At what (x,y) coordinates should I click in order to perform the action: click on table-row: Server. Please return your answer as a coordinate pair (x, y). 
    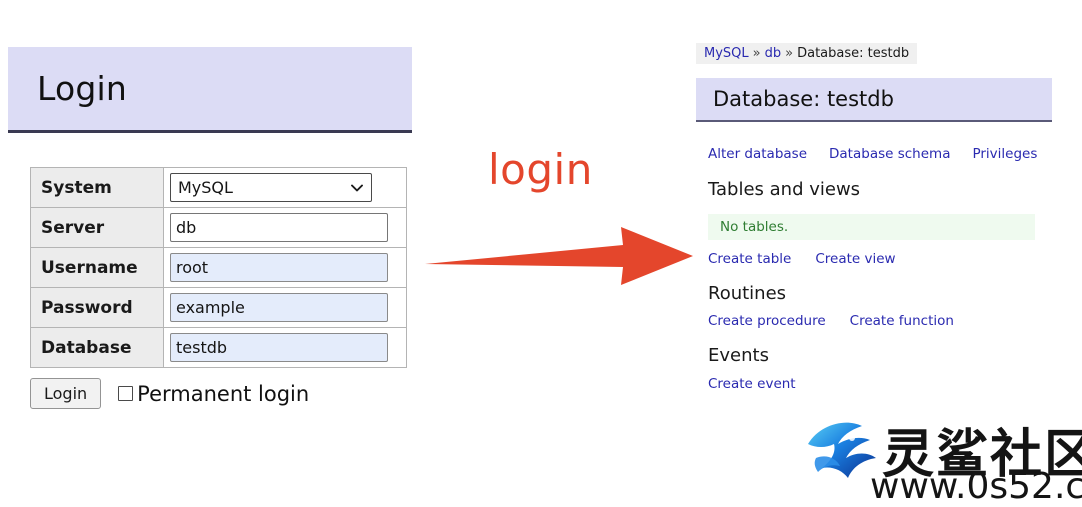
    Looking at the image, I should click on (218, 227).